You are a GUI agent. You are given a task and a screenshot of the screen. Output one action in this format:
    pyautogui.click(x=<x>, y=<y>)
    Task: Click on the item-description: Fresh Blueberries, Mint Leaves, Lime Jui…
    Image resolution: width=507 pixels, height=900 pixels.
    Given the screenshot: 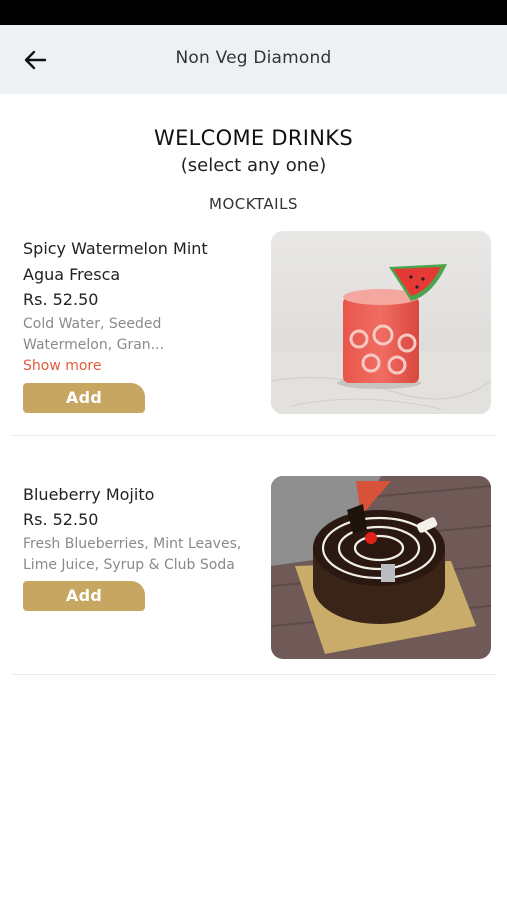 What is the action you would take?
    pyautogui.click(x=132, y=554)
    